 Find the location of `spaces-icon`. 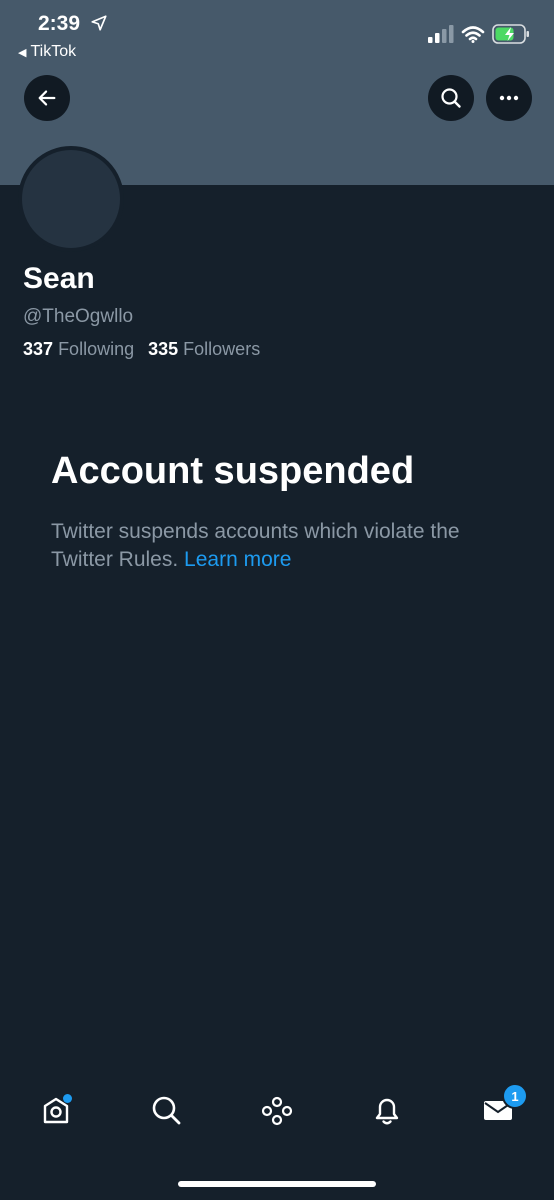

spaces-icon is located at coordinates (277, 1111).